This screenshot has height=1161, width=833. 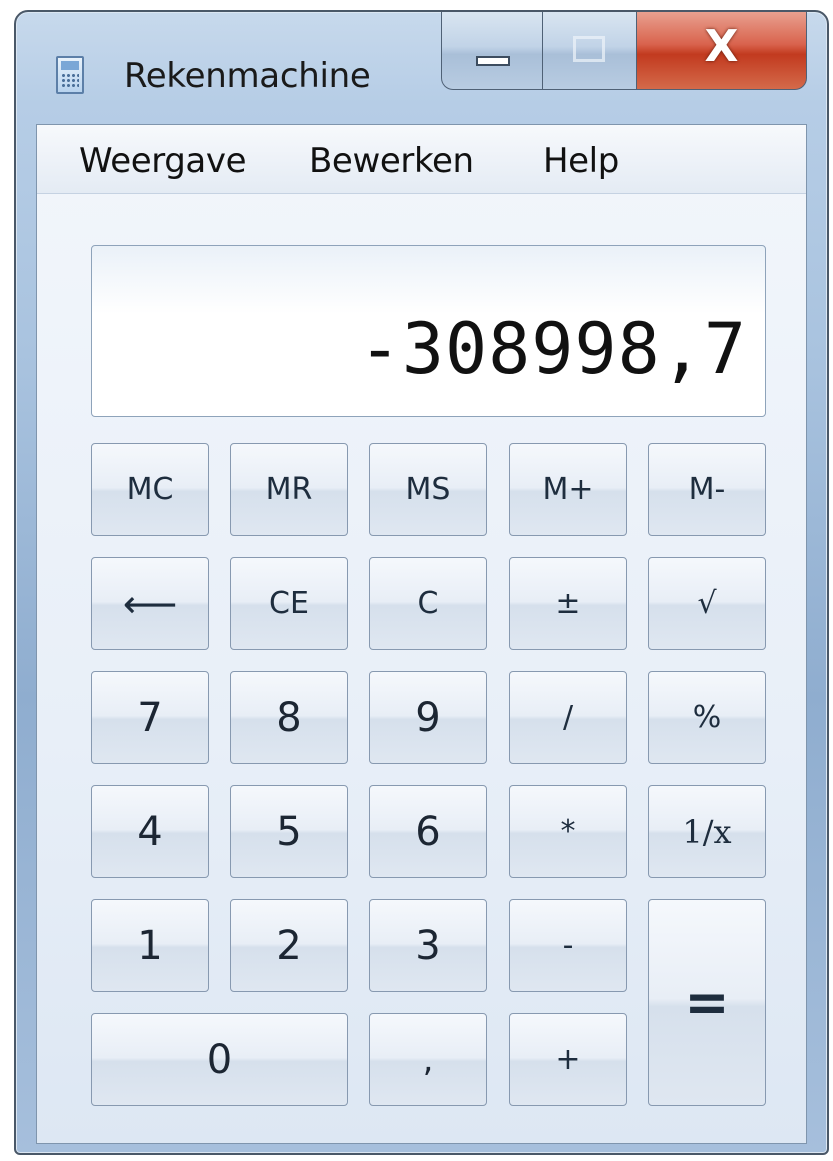 I want to click on backspace-button: ⟵, so click(x=150, y=603).